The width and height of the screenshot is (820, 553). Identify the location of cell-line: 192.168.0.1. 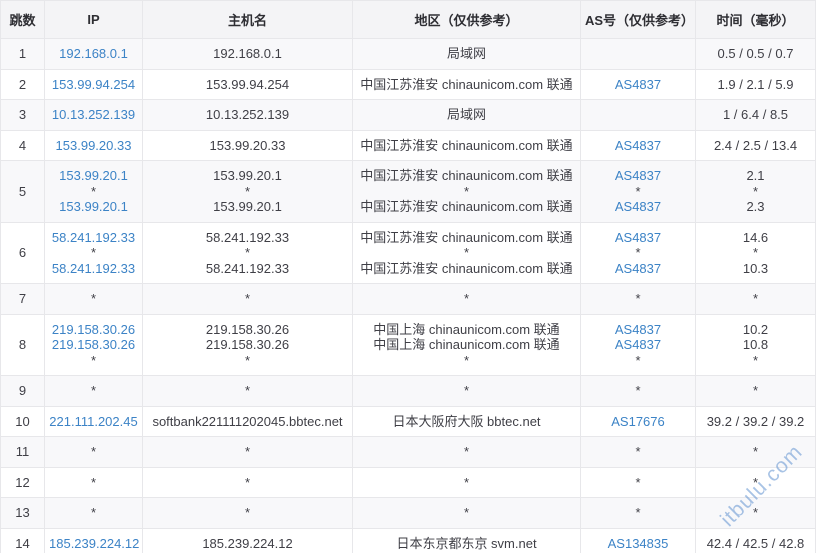
(247, 53).